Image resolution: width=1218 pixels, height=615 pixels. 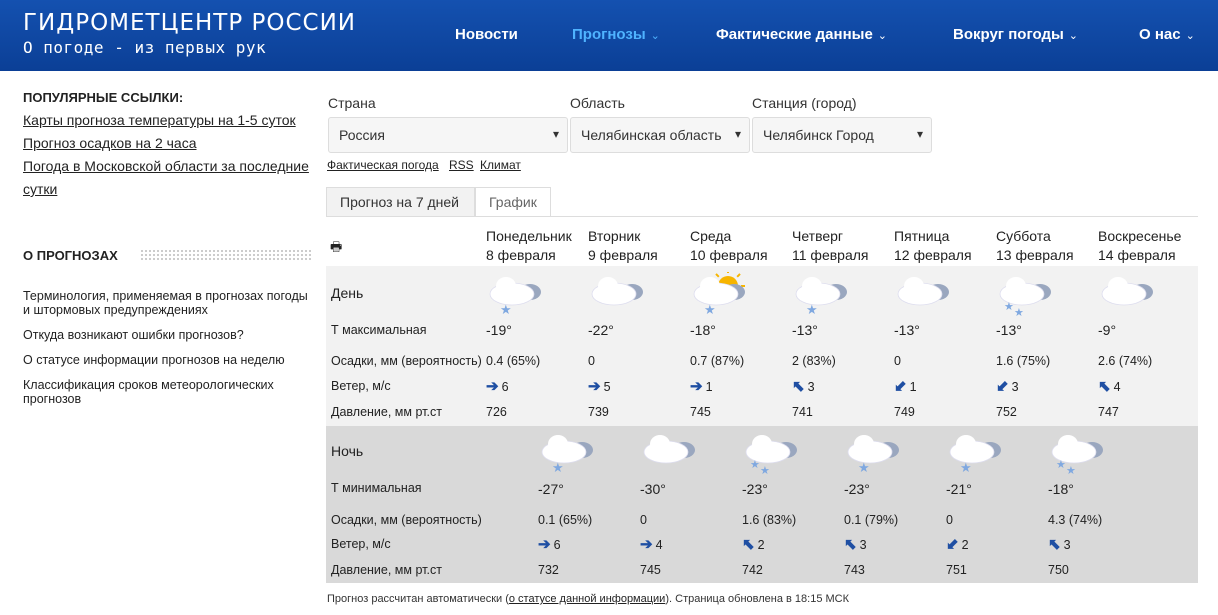 I want to click on day-wind: ⬉ 4, so click(x=1109, y=386).